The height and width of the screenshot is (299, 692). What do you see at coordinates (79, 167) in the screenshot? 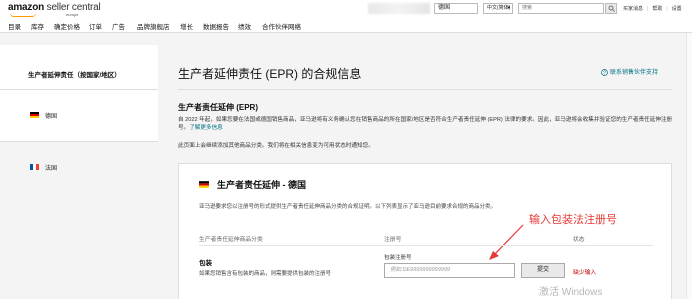
I see `sidebar-item-france: 法国` at bounding box center [79, 167].